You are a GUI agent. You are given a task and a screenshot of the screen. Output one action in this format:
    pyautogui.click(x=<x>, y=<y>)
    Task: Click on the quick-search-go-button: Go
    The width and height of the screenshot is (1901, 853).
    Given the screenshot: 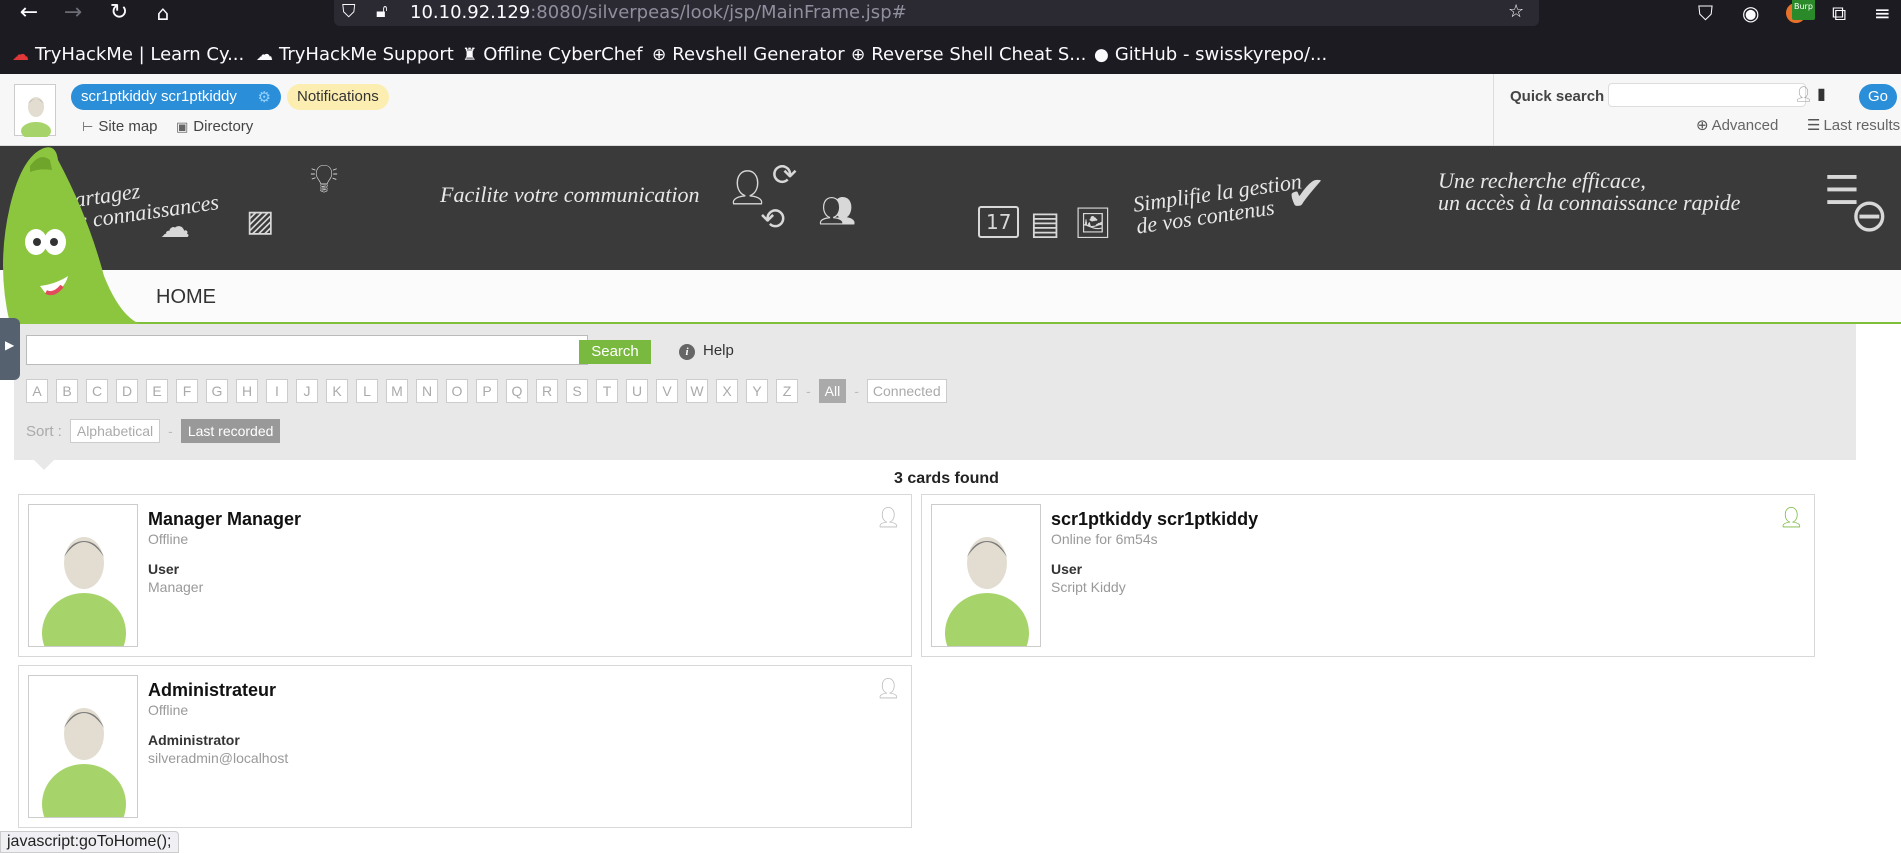 What is the action you would take?
    pyautogui.click(x=1878, y=97)
    